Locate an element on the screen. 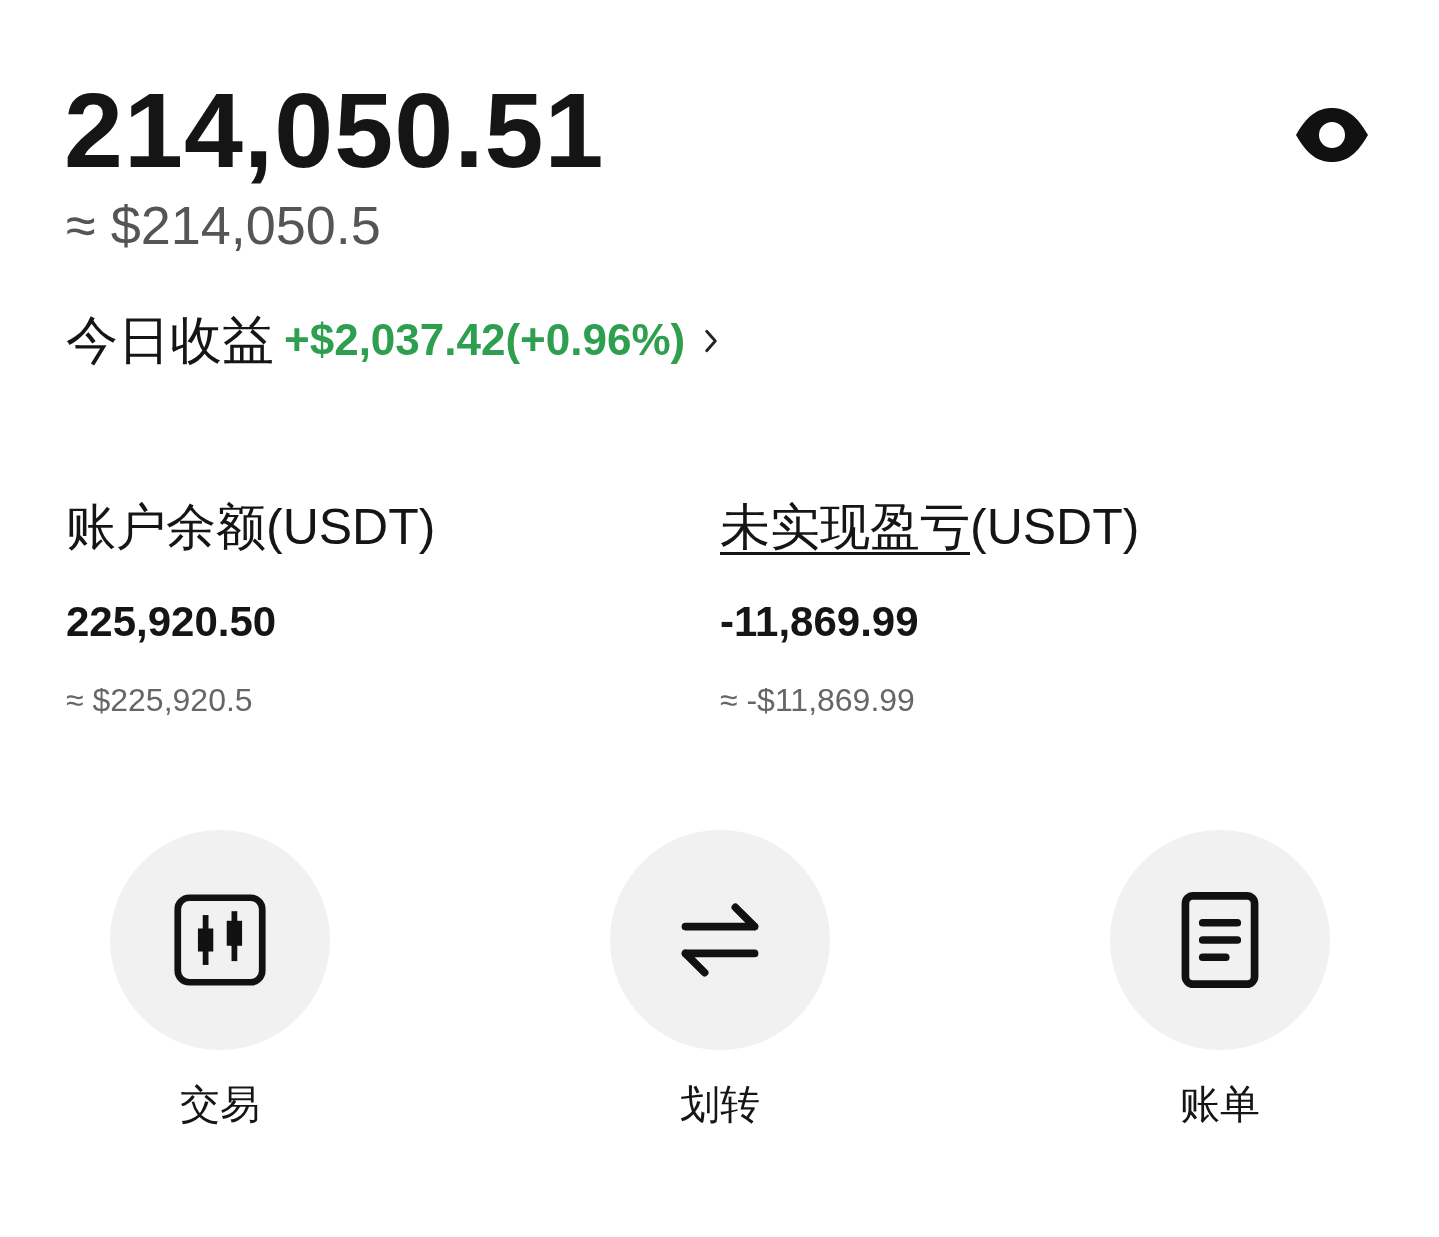 The height and width of the screenshot is (1237, 1439). stat-value: 225,920.50 is located at coordinates (171, 621).